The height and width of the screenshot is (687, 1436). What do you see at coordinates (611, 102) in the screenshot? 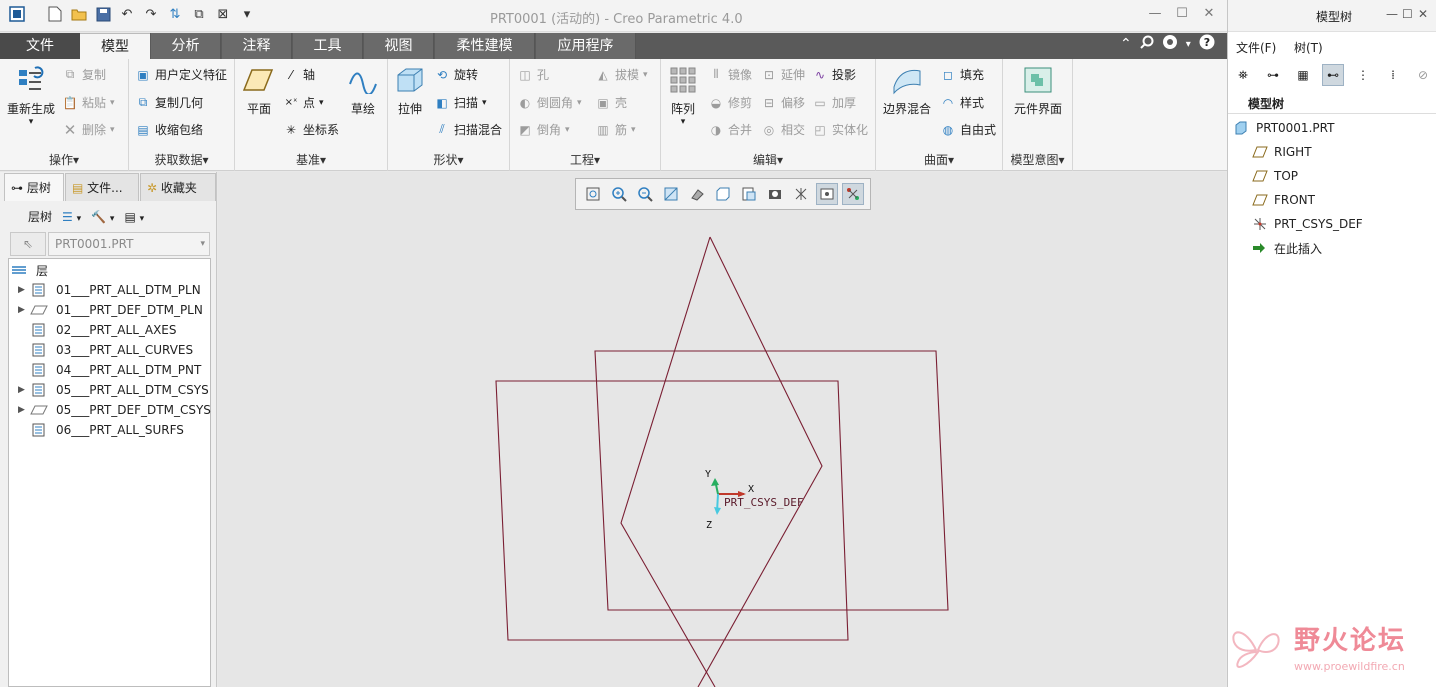
I see `shell-button: ▣ 壳` at bounding box center [611, 102].